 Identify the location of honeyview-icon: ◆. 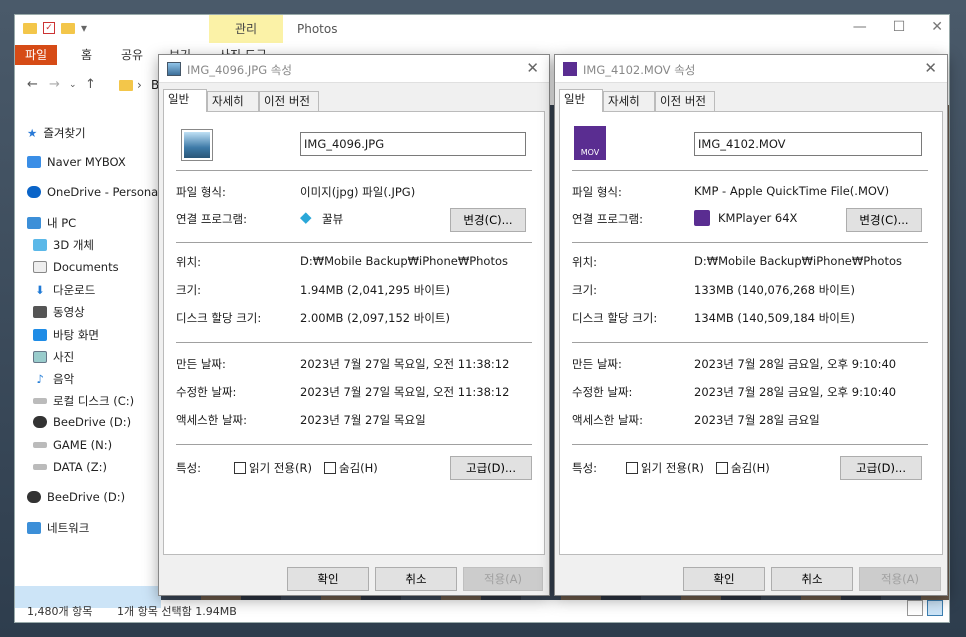
(306, 217).